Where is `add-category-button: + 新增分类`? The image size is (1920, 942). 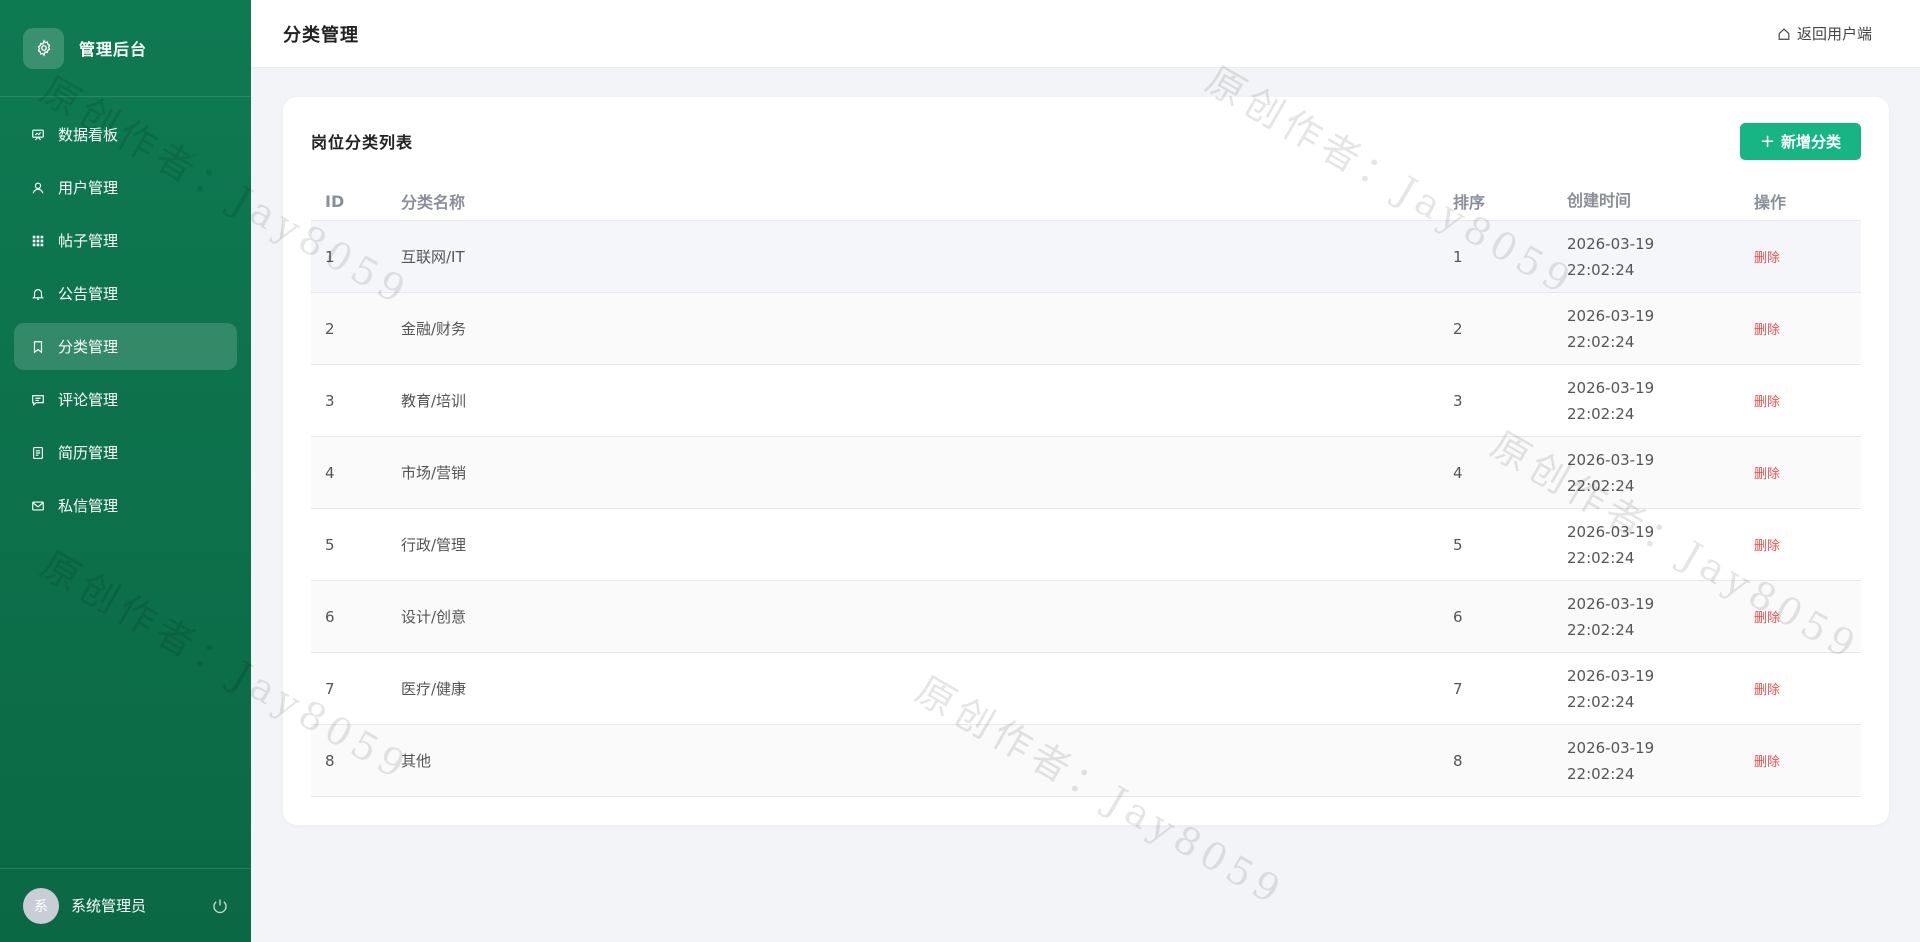
add-category-button: + 新增分类 is located at coordinates (1800, 141).